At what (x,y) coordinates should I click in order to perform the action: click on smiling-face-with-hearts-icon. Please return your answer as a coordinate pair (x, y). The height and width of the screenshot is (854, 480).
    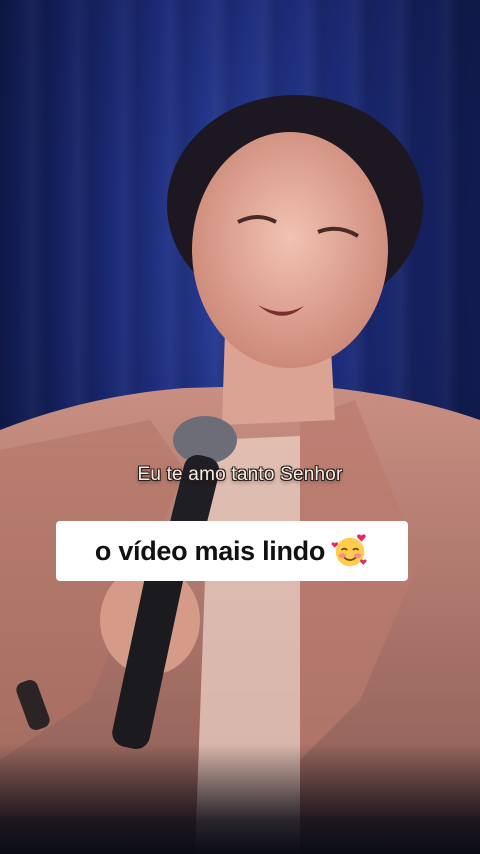
    Looking at the image, I should click on (349, 550).